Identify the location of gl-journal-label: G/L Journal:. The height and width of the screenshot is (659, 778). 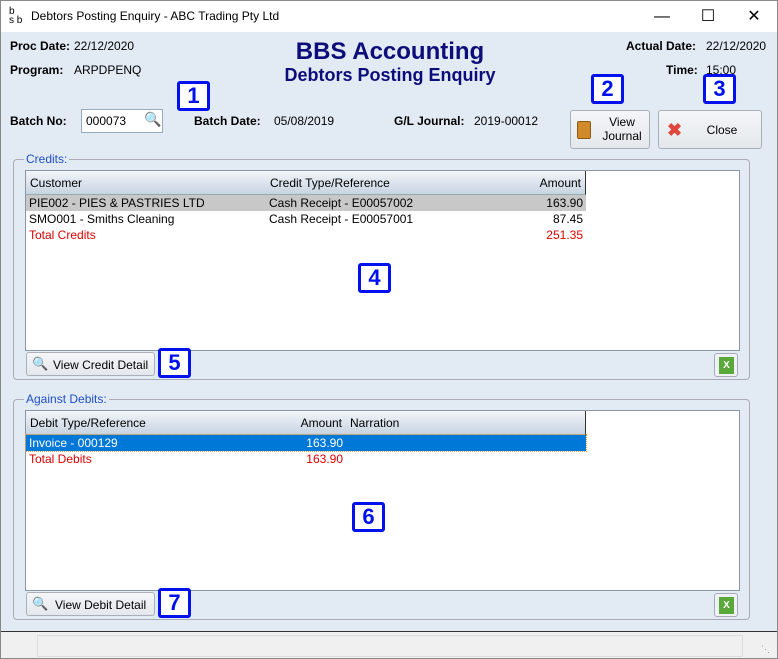
(429, 121).